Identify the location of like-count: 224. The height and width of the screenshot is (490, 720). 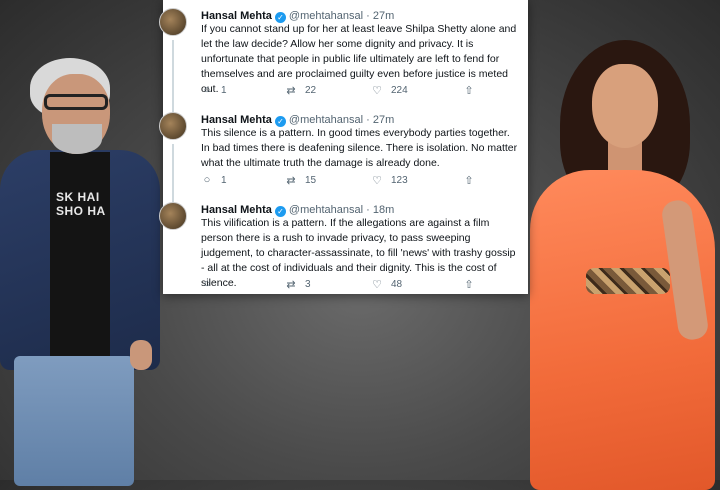
(399, 90).